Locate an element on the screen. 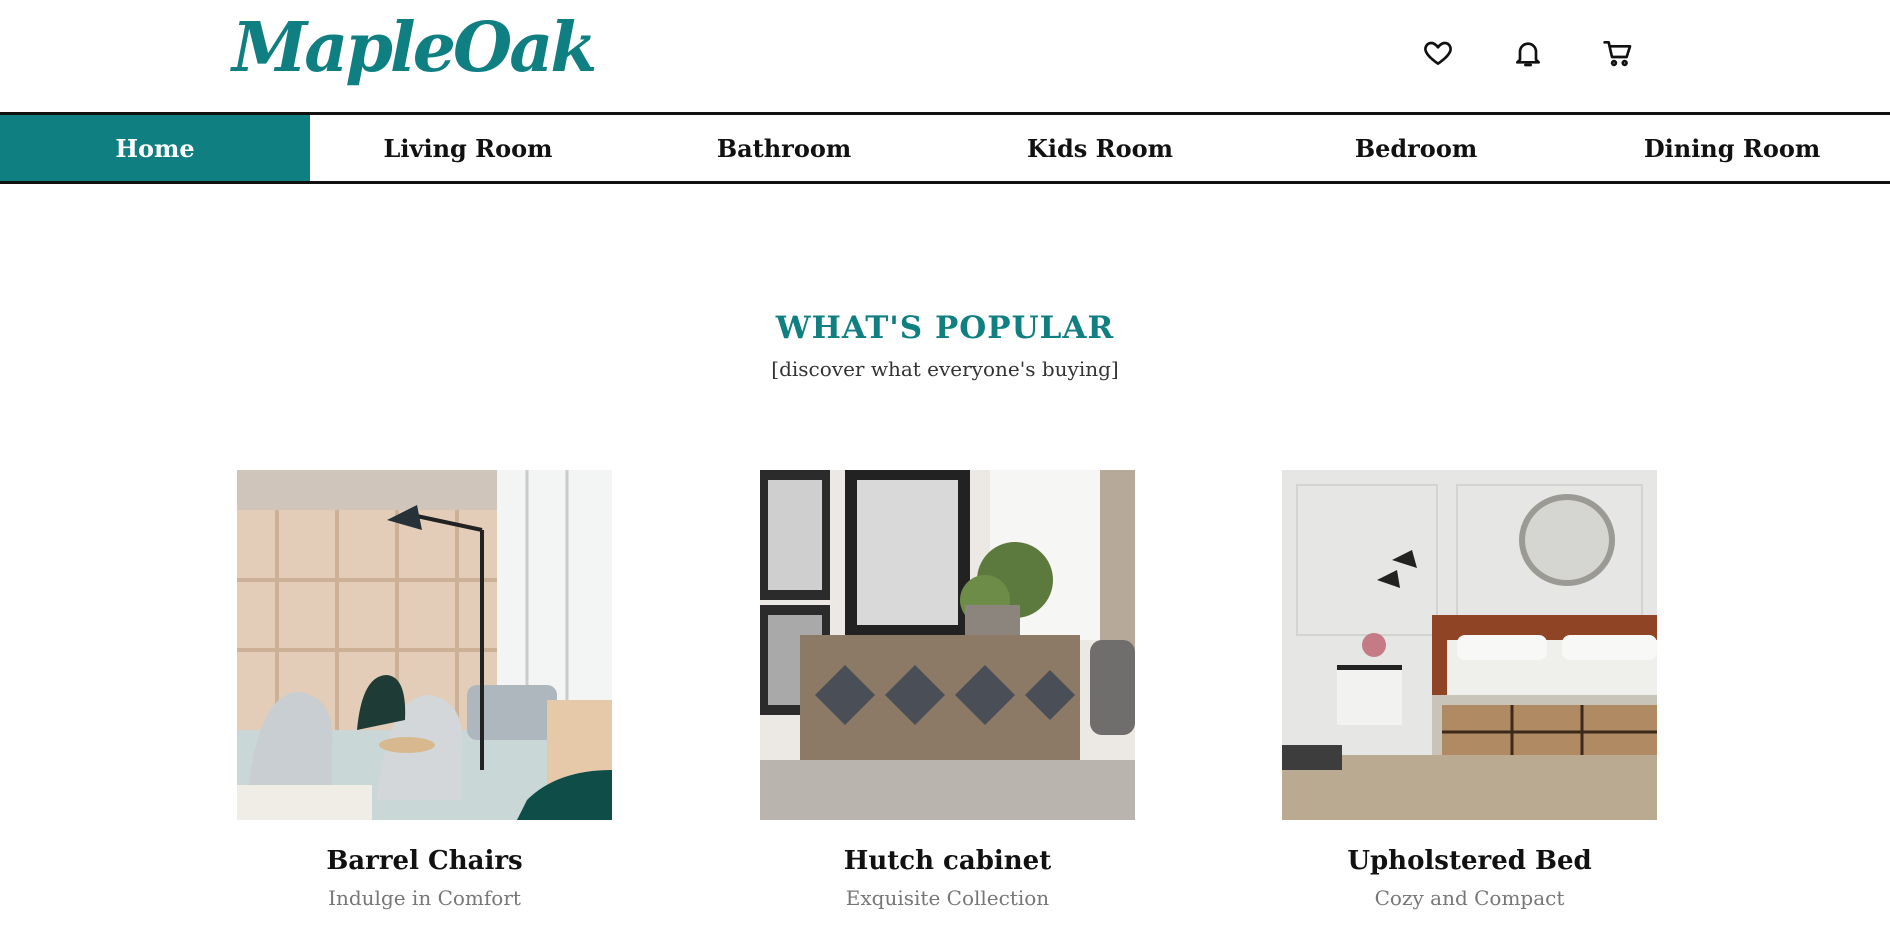  product-image-upholstered-bed is located at coordinates (1469, 645).